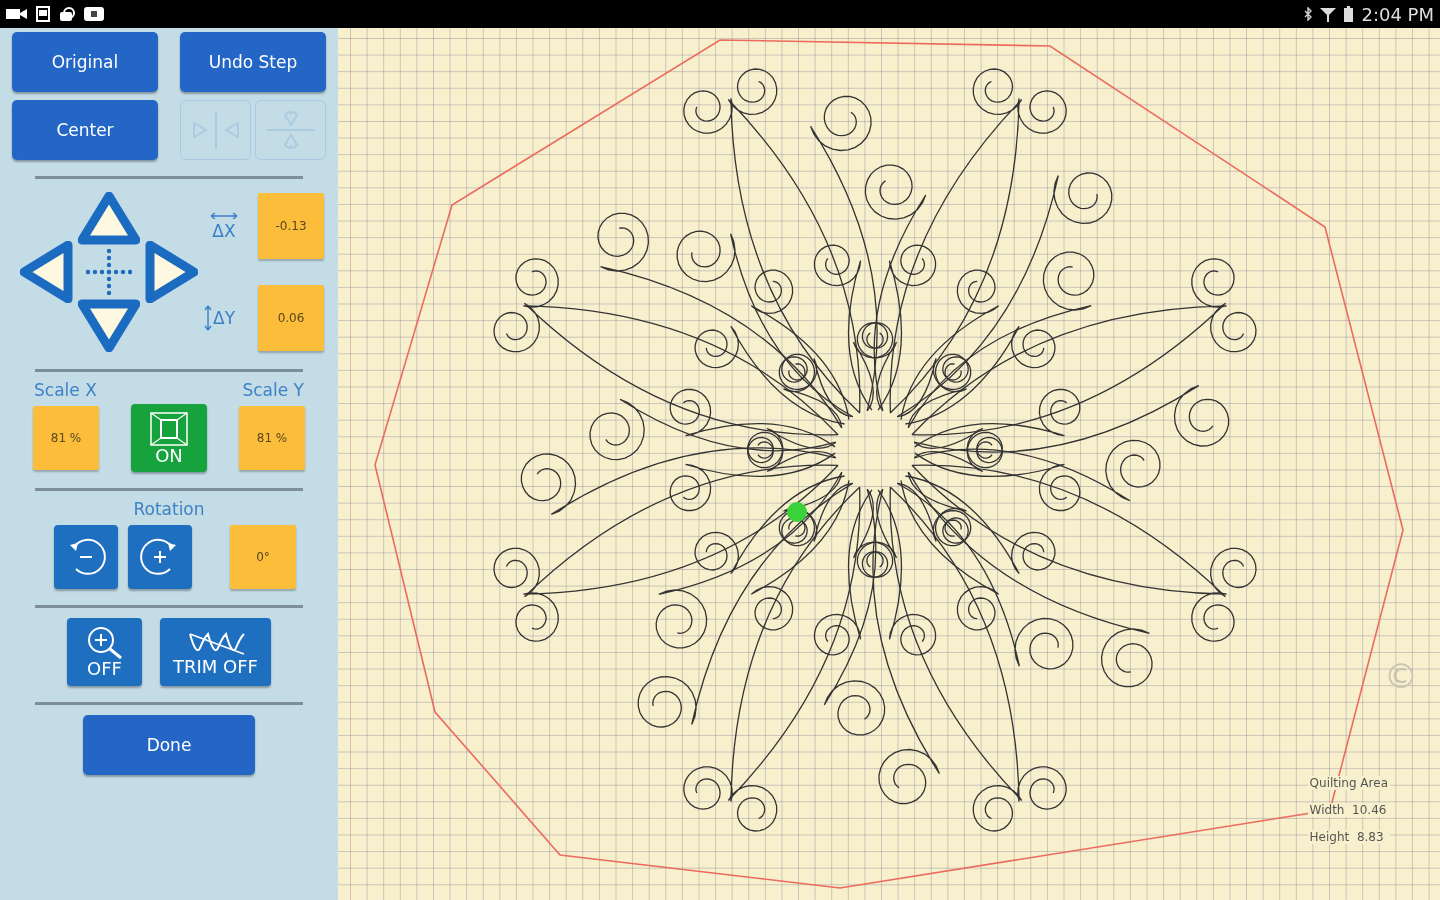  What do you see at coordinates (43, 14) in the screenshot?
I see `tablet-icon` at bounding box center [43, 14].